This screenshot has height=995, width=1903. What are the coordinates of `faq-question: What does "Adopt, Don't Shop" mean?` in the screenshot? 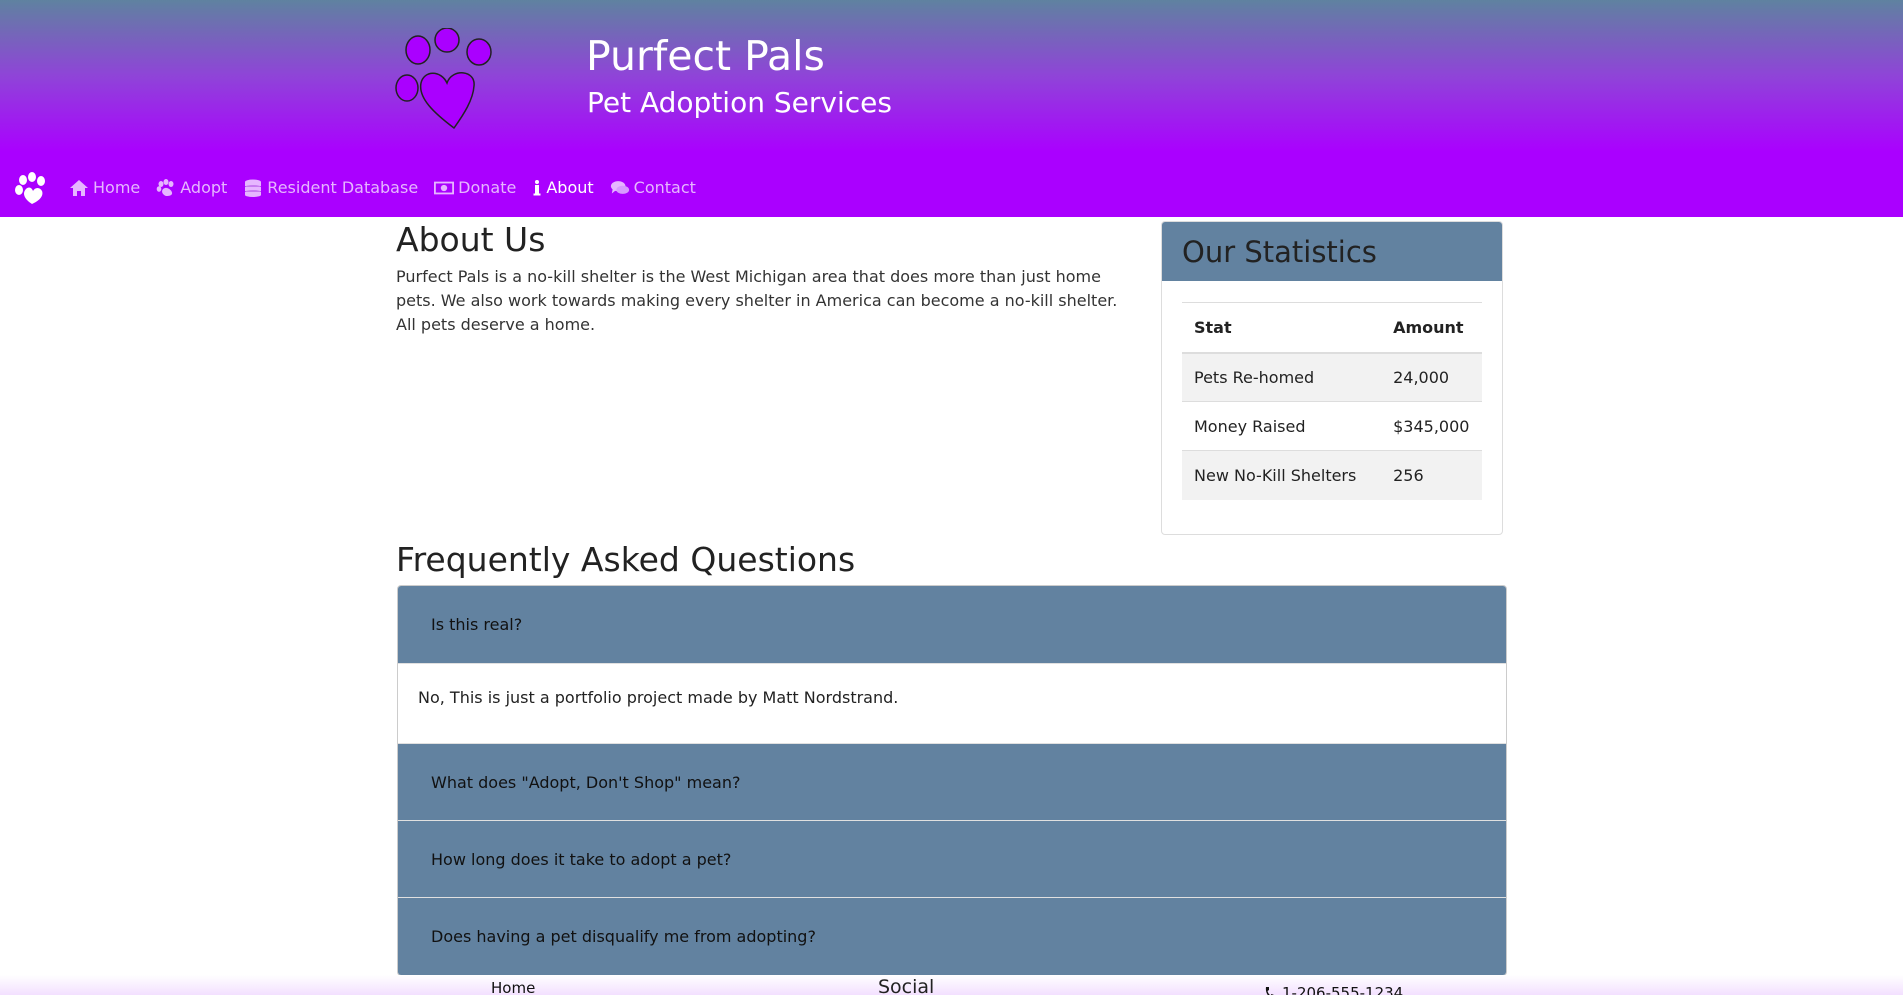 It's located at (952, 782).